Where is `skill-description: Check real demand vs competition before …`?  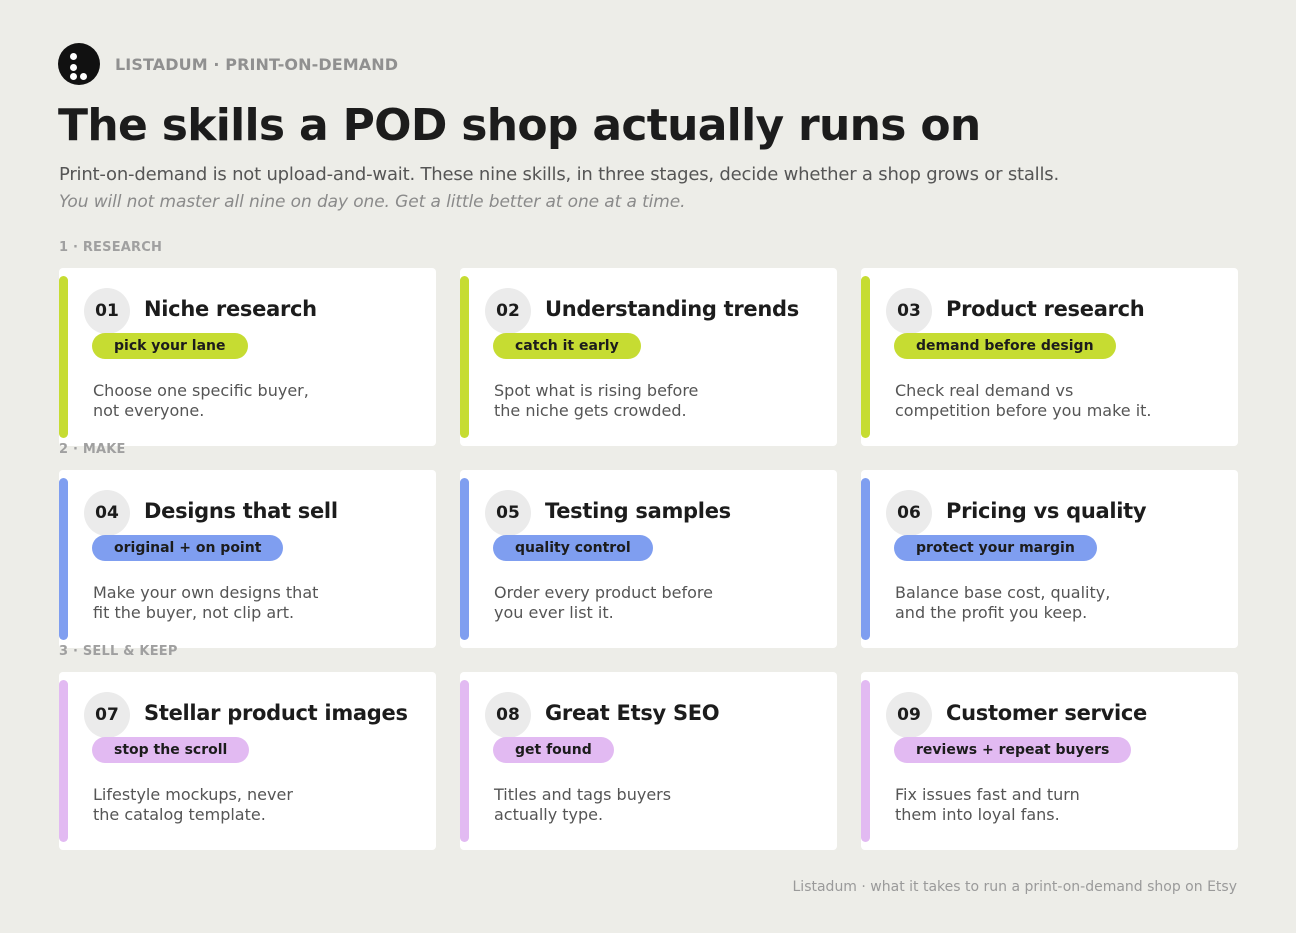
skill-description: Check real demand vs competition before … is located at coordinates (1040, 401).